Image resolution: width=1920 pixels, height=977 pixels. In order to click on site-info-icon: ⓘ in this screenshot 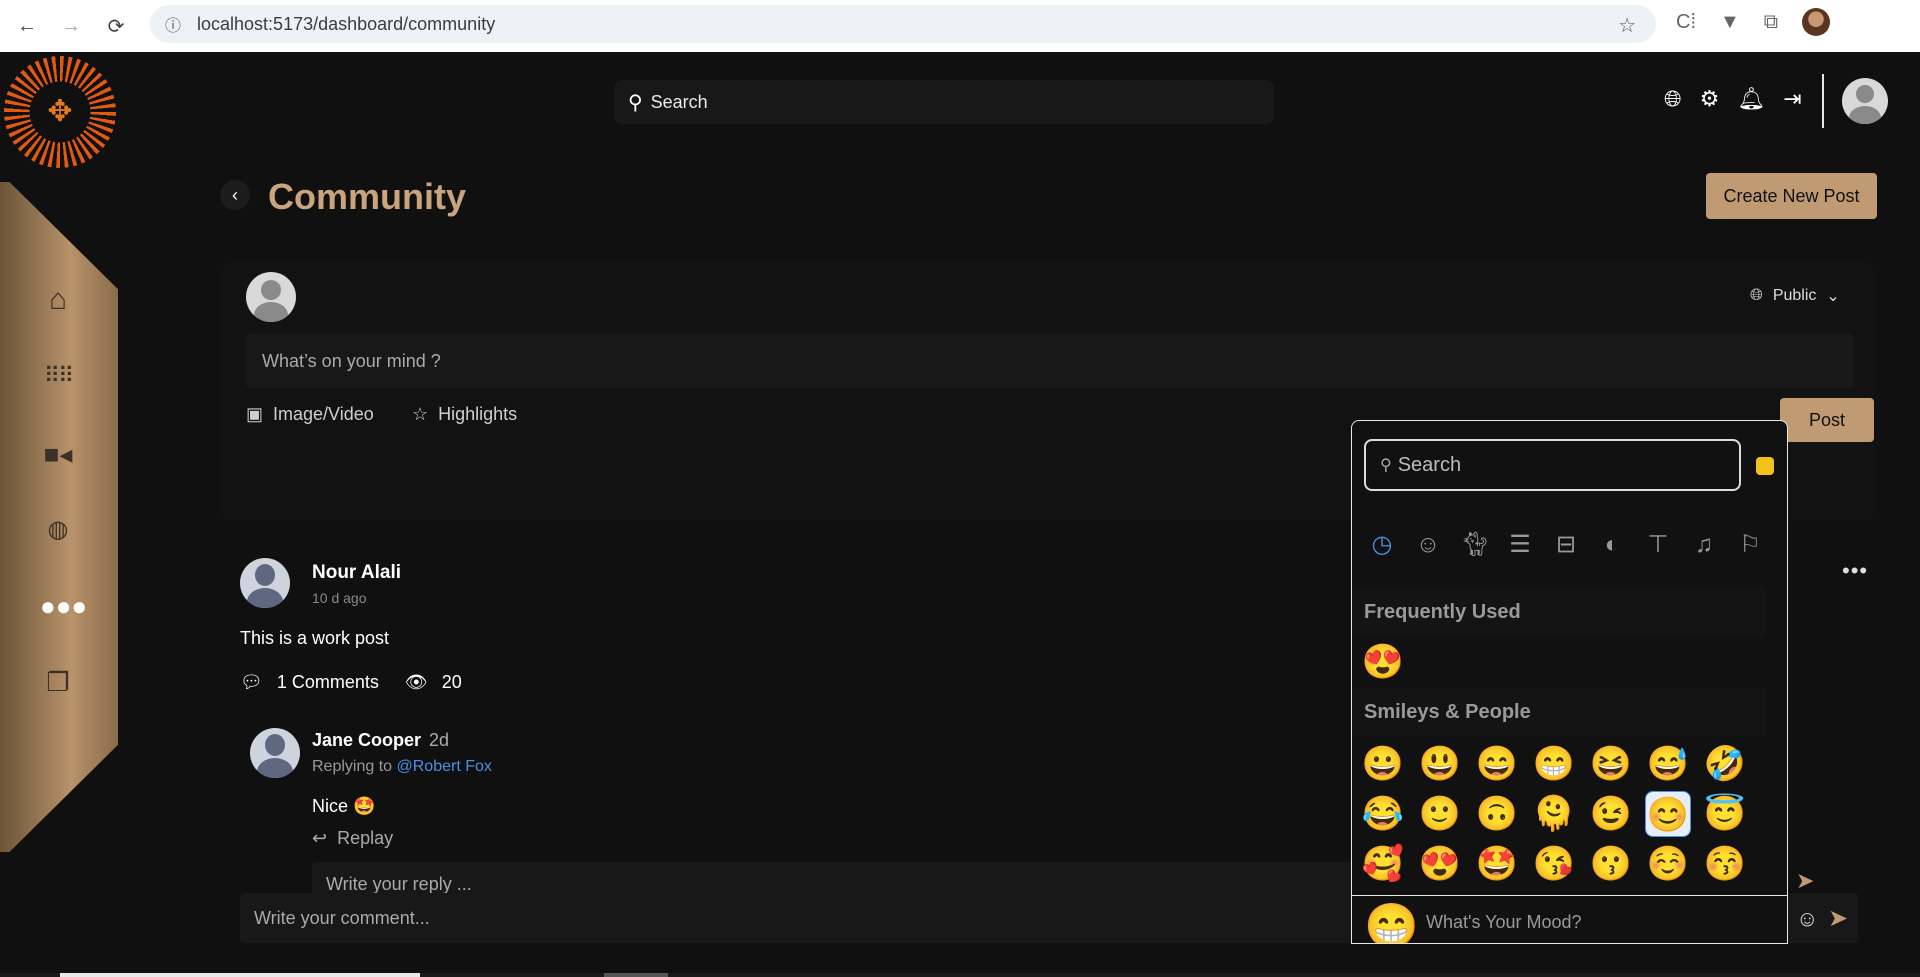, I will do `click(173, 24)`.